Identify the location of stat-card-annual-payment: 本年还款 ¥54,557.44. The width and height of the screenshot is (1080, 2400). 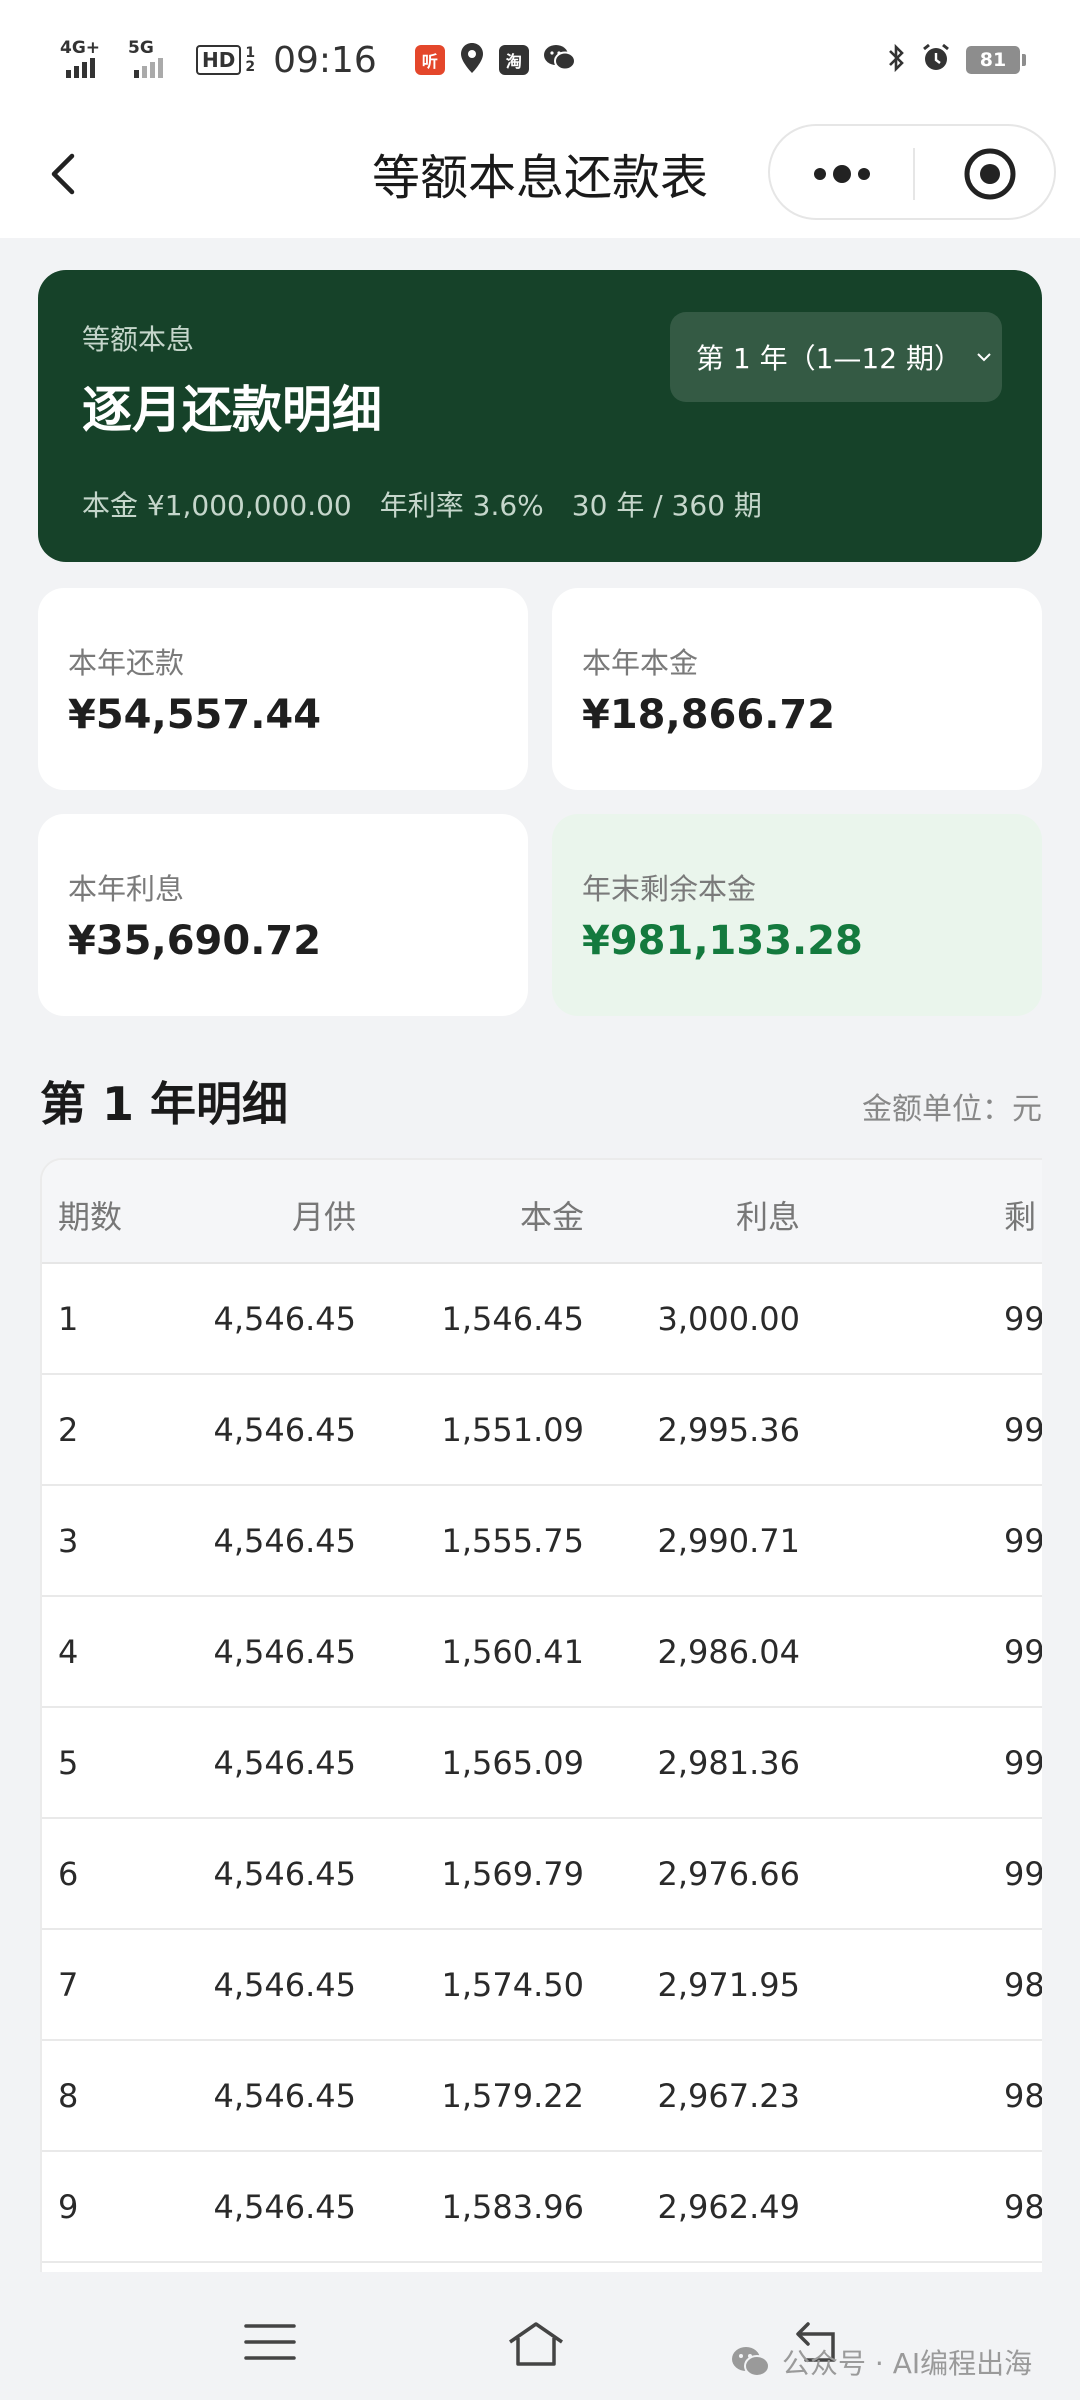
(283, 689).